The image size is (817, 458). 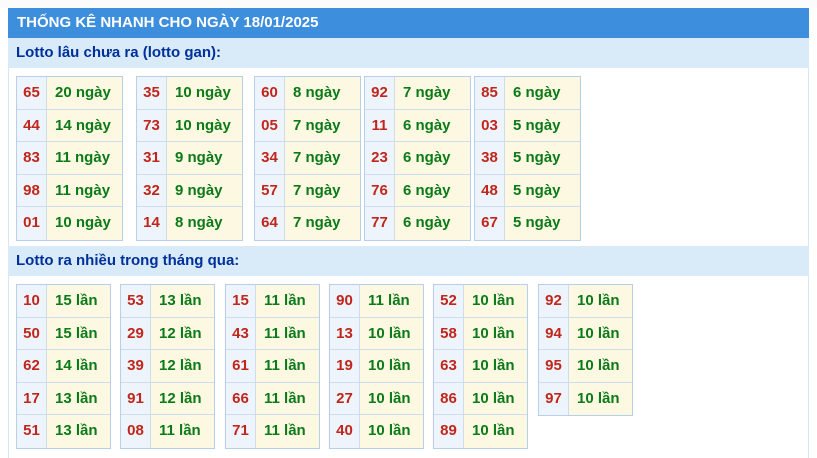 I want to click on section_gan-group-4: 92 7 ngày 11 6 ngày 23 6 ngày 76 6 ngày 77 6 ngày, so click(x=417, y=158).